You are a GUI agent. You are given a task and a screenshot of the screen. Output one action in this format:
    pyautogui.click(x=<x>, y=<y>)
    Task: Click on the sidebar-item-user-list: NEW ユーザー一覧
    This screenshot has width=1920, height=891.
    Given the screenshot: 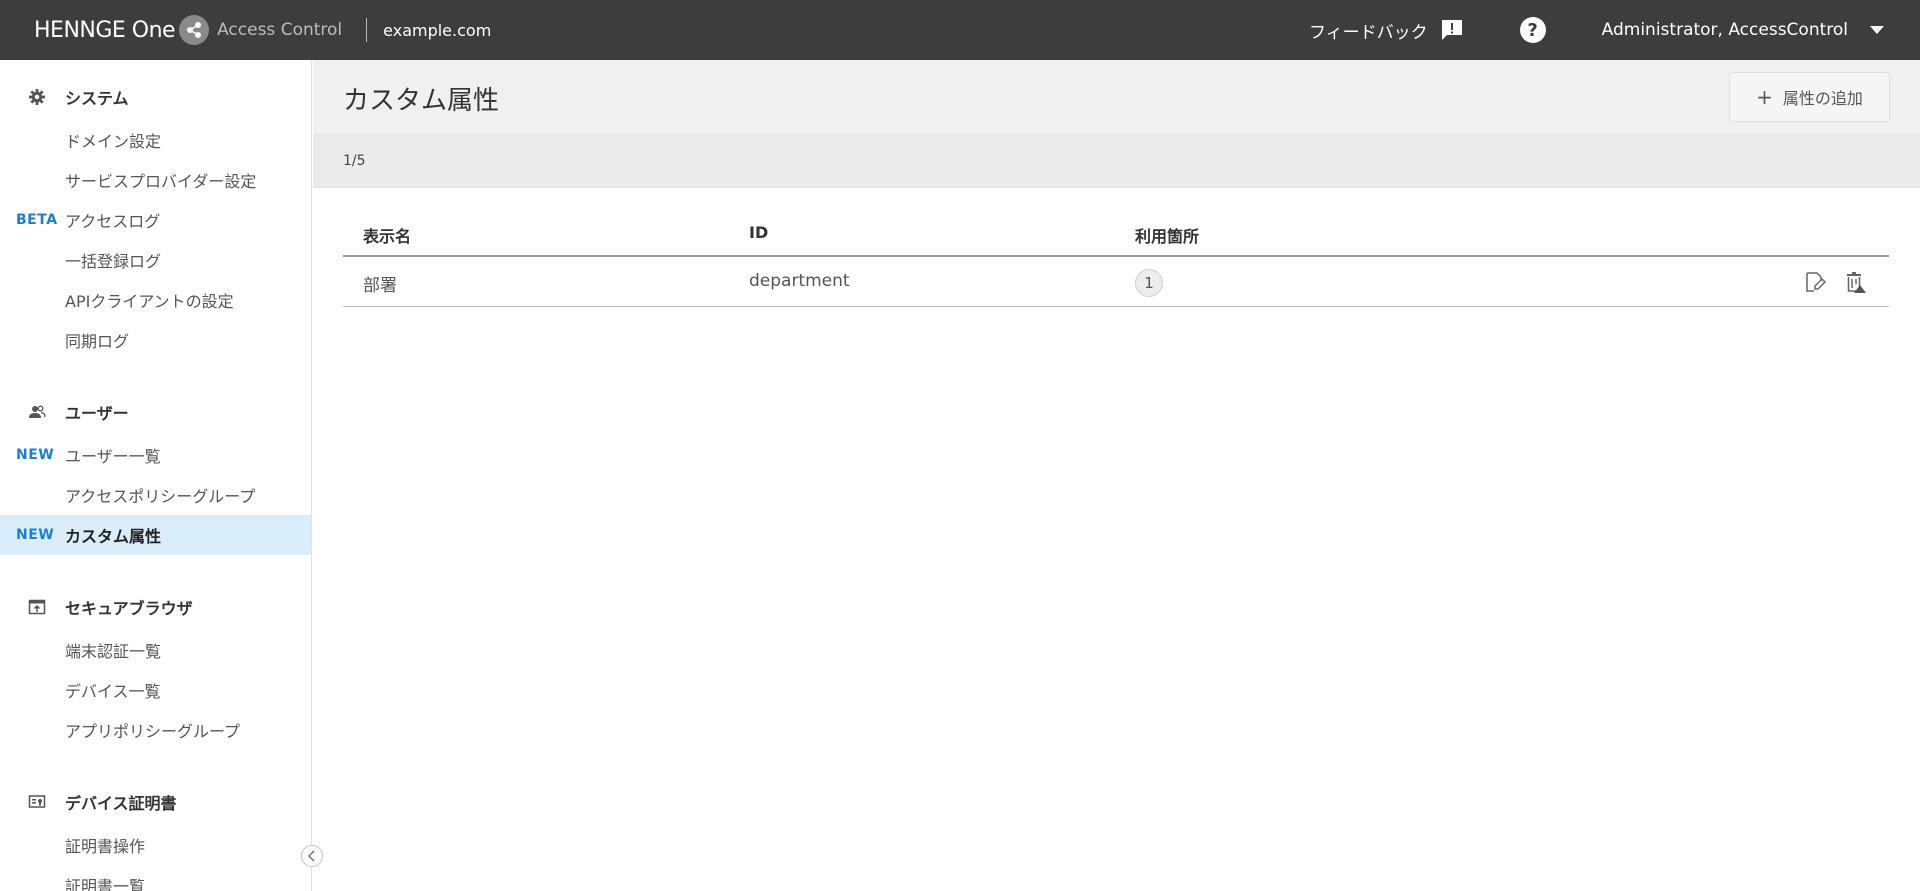 What is the action you would take?
    pyautogui.click(x=155, y=455)
    